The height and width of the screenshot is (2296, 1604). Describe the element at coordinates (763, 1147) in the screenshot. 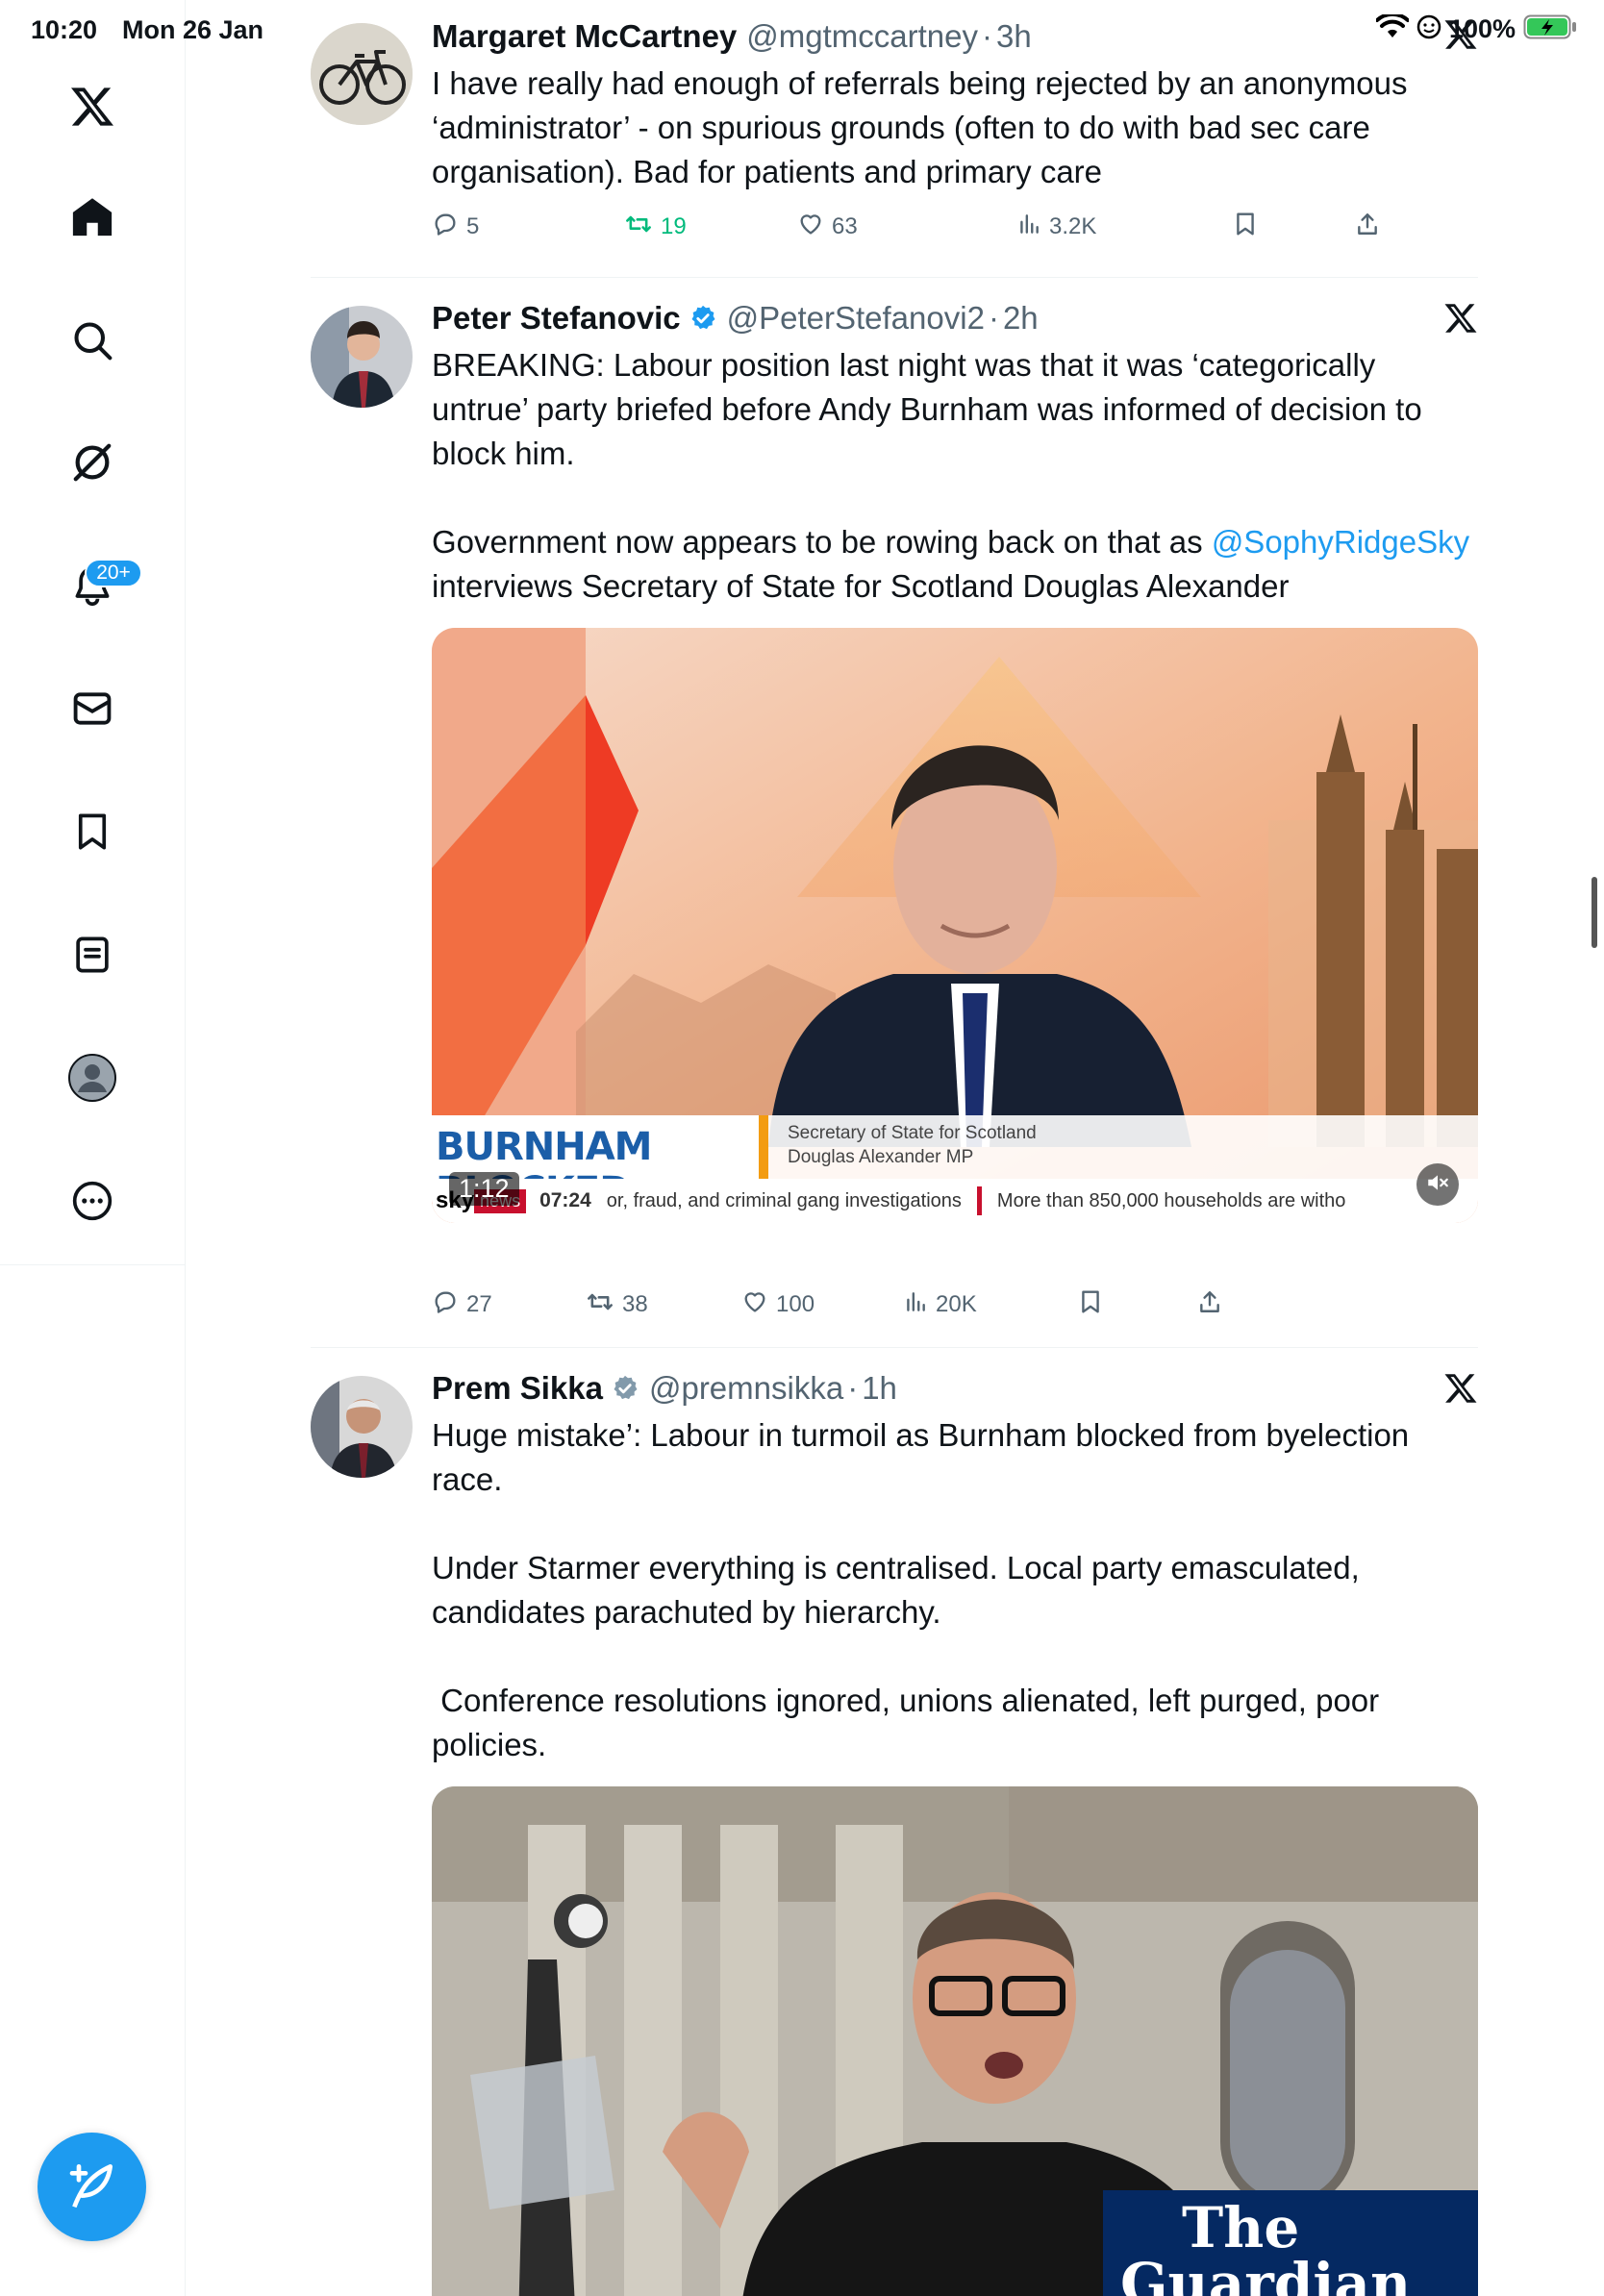

I see `lower-third-accent` at that location.